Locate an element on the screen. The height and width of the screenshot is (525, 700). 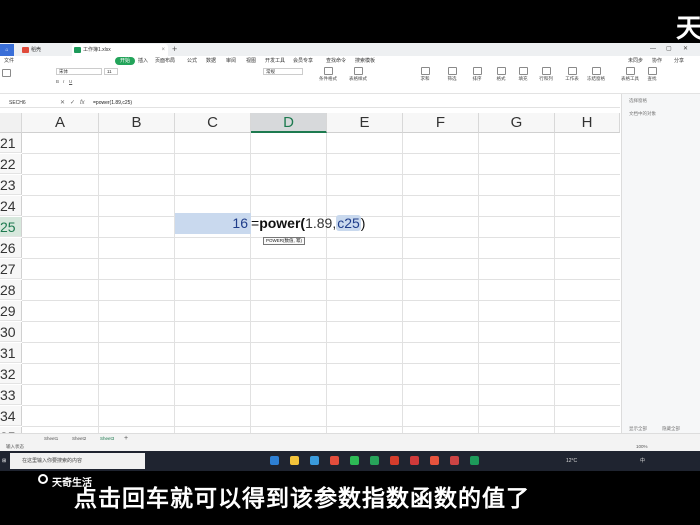
row-header-27: 27 is located at coordinates (11, 269).